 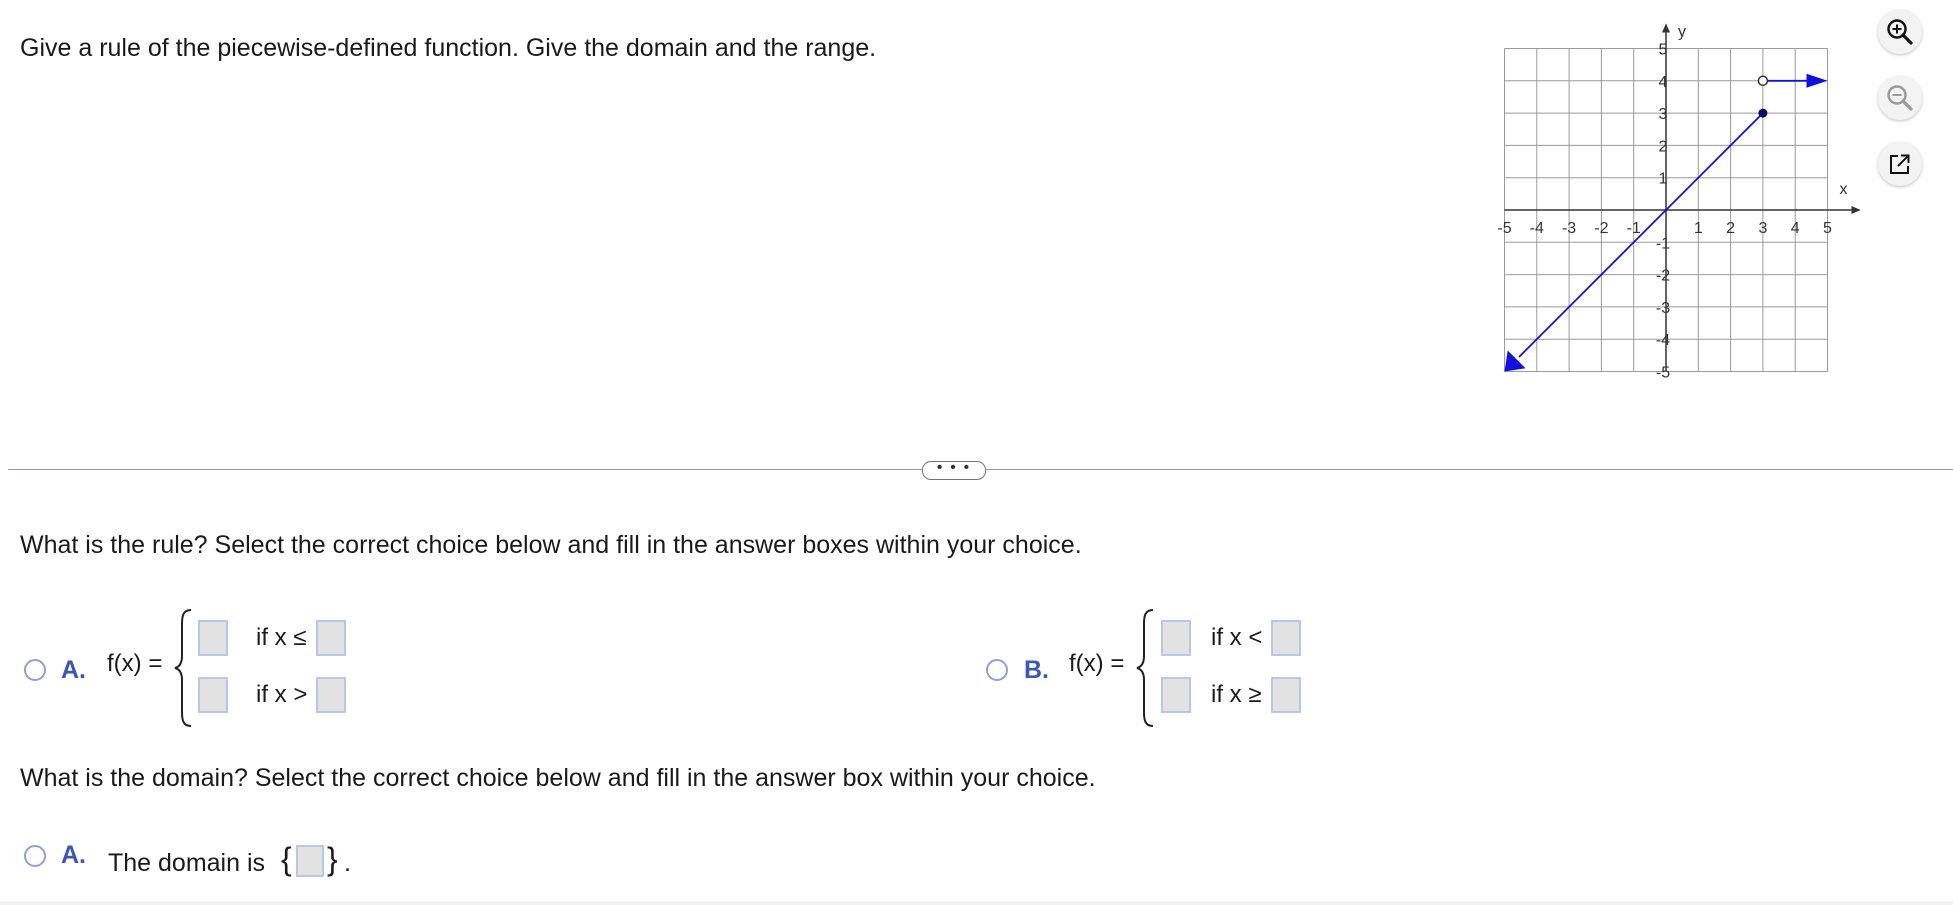 What do you see at coordinates (1763, 113) in the screenshot?
I see `closed-dot` at bounding box center [1763, 113].